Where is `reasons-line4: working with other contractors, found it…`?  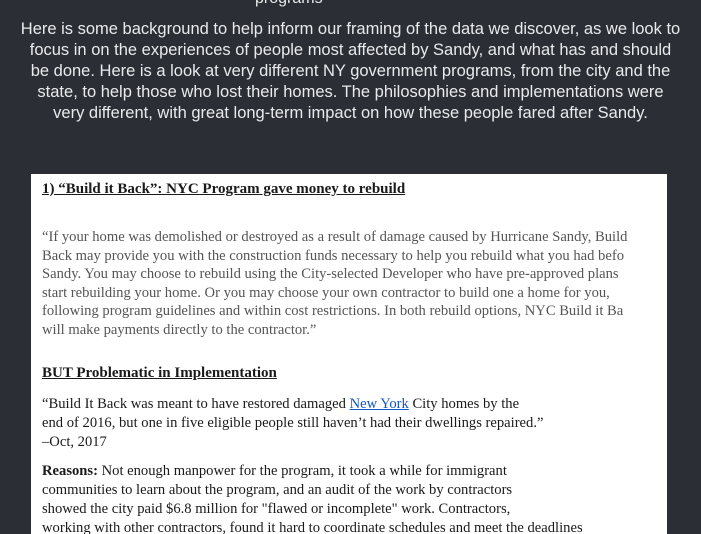 reasons-line4: working with other contractors, found it… is located at coordinates (312, 527).